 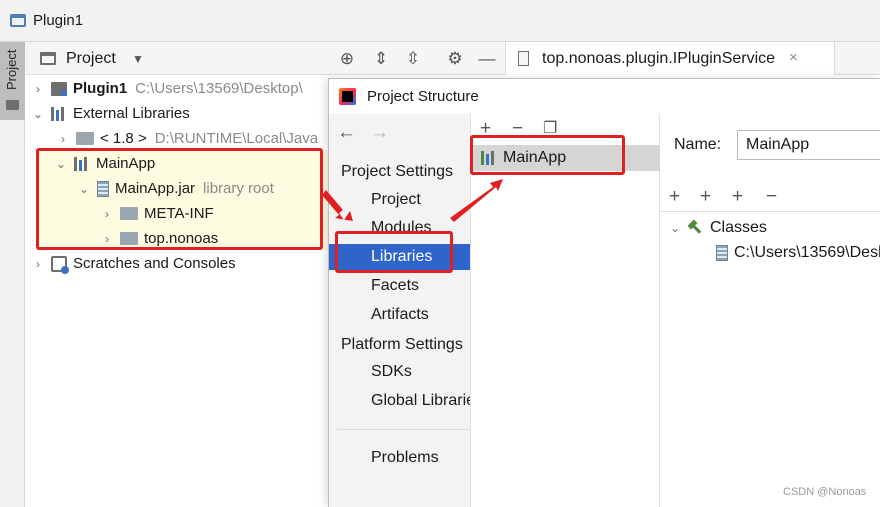 What do you see at coordinates (346, 133) in the screenshot?
I see `back-arrow-icon: ←` at bounding box center [346, 133].